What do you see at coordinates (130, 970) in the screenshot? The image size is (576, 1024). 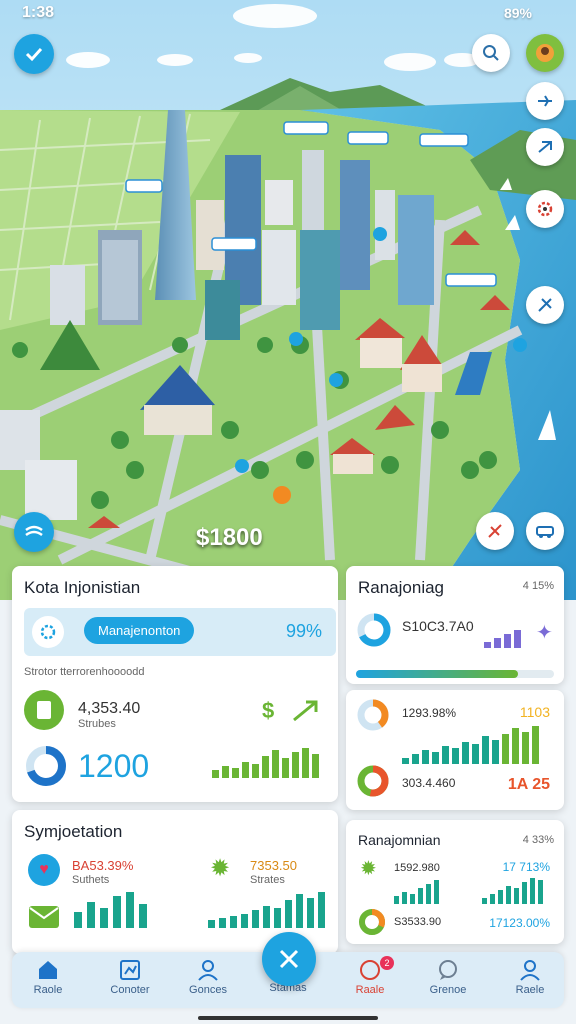 I see `chart-icon` at bounding box center [130, 970].